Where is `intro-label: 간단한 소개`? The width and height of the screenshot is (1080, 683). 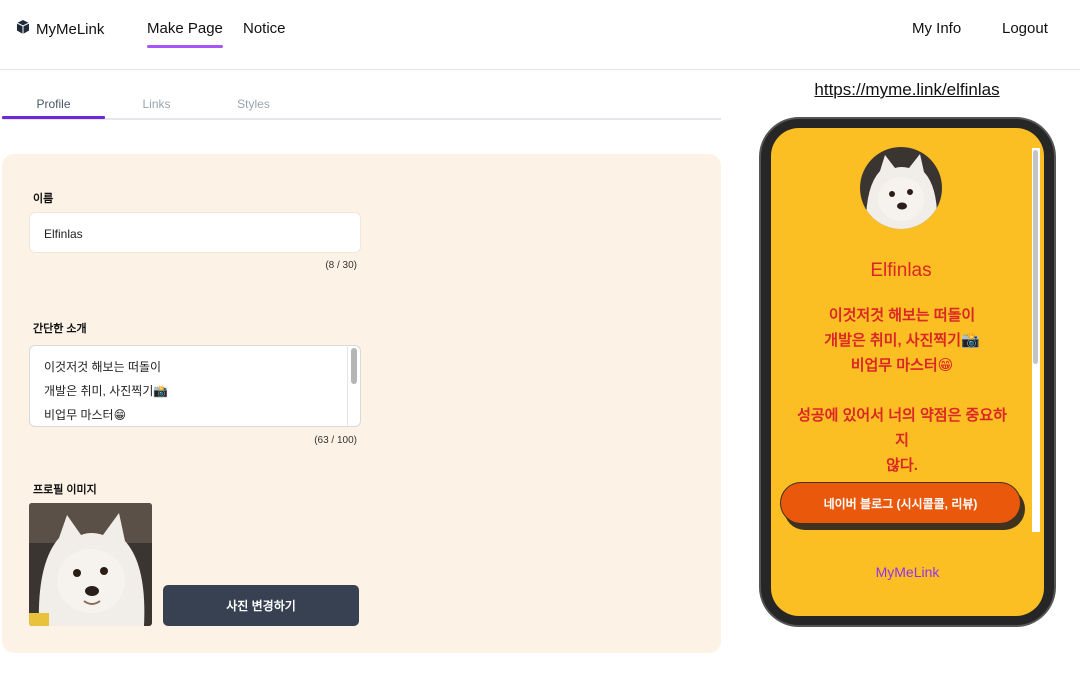 intro-label: 간단한 소개 is located at coordinates (60, 329).